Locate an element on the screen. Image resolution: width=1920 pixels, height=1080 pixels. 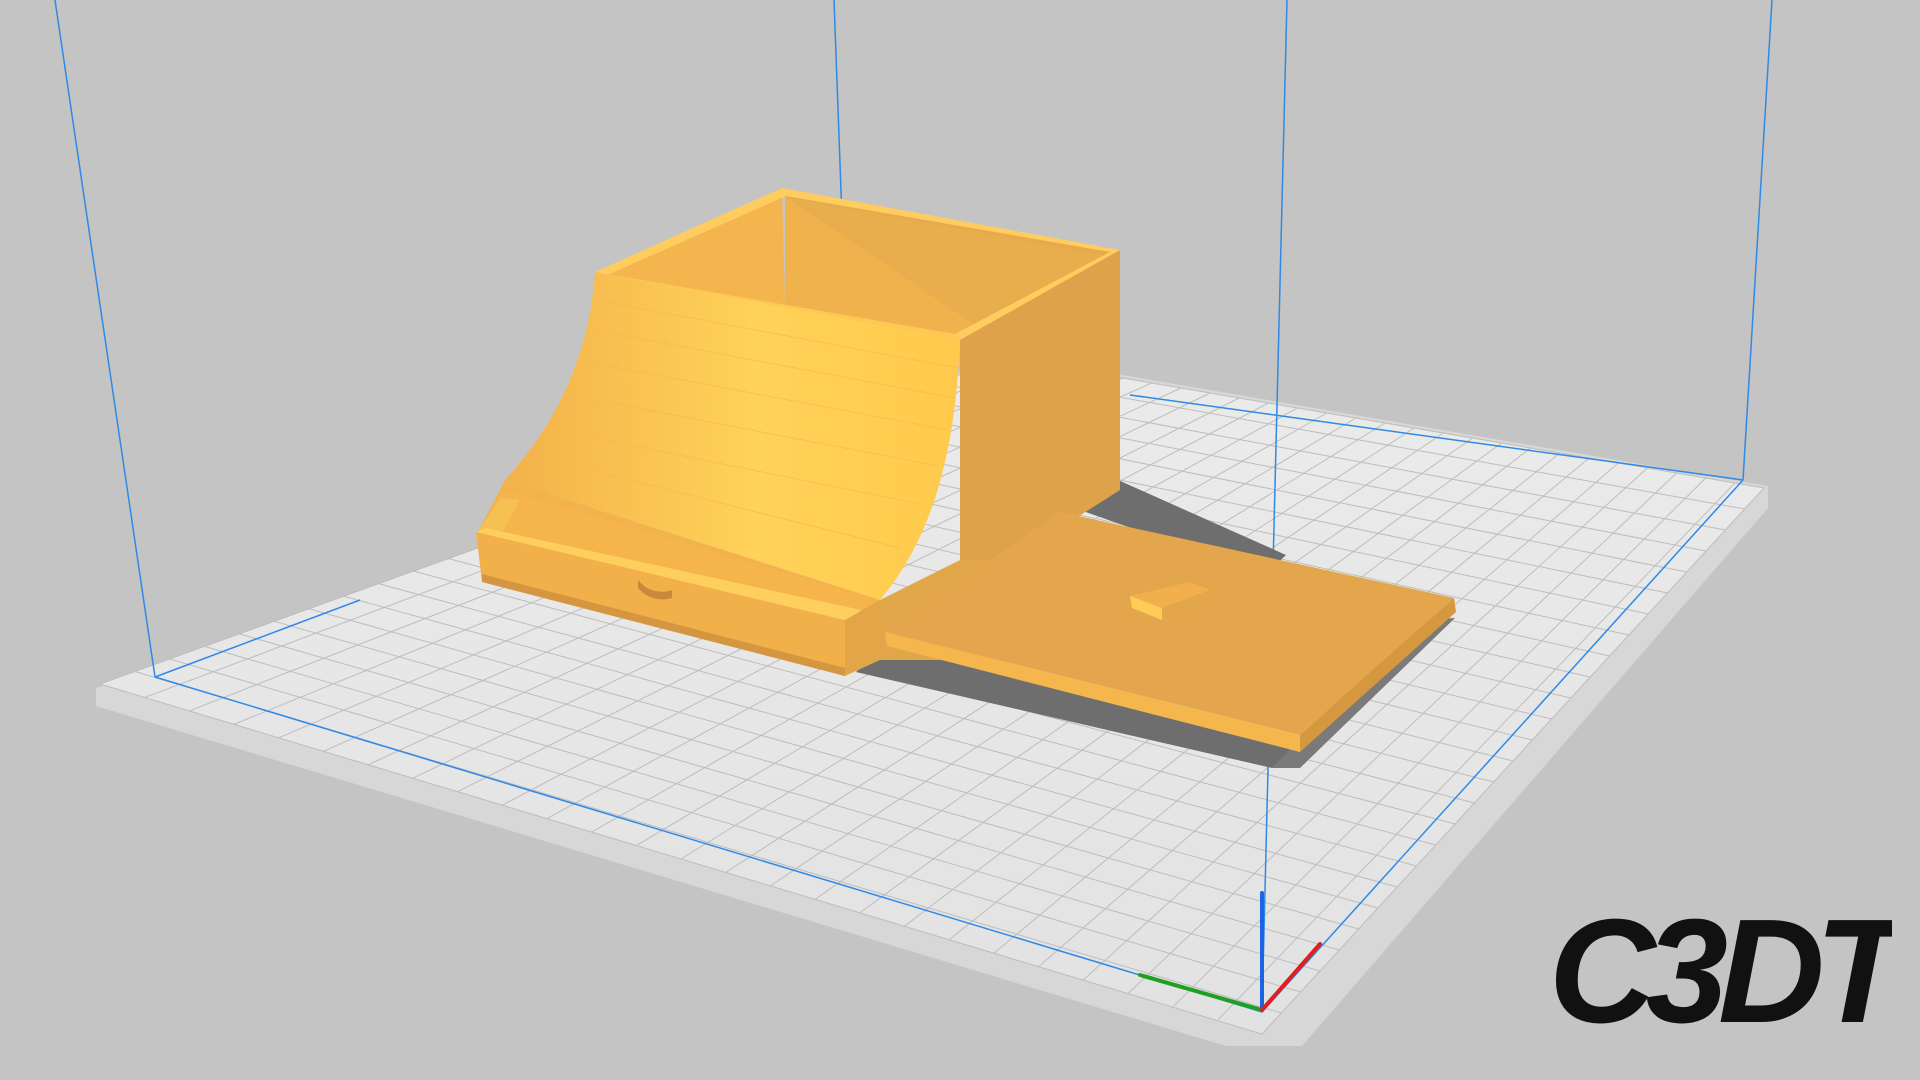
c3dt-logo: C3DT is located at coordinates (1722, 969).